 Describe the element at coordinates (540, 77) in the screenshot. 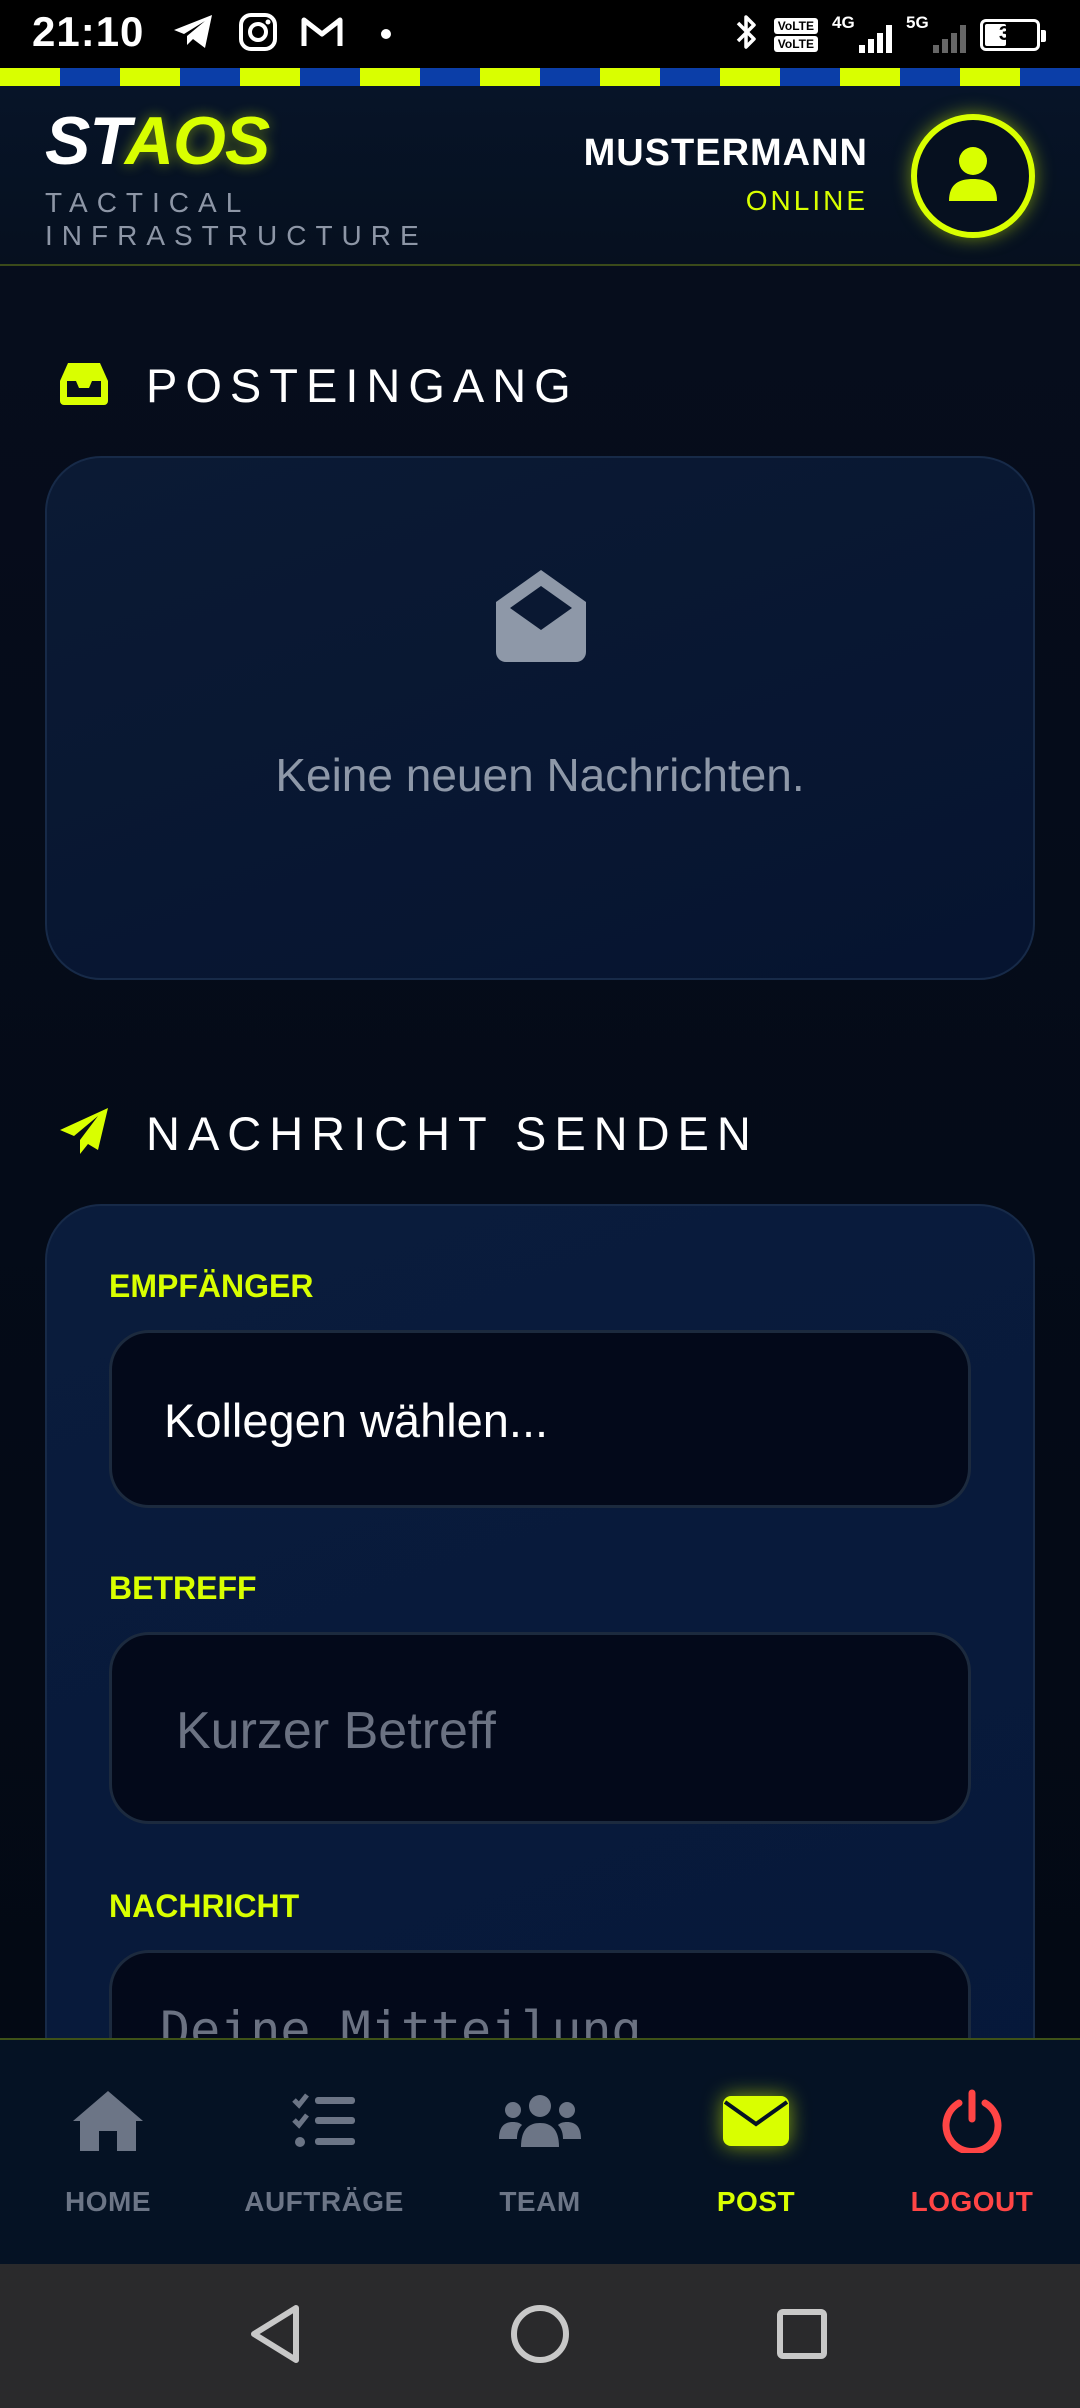

I see `tactical-stripe` at that location.